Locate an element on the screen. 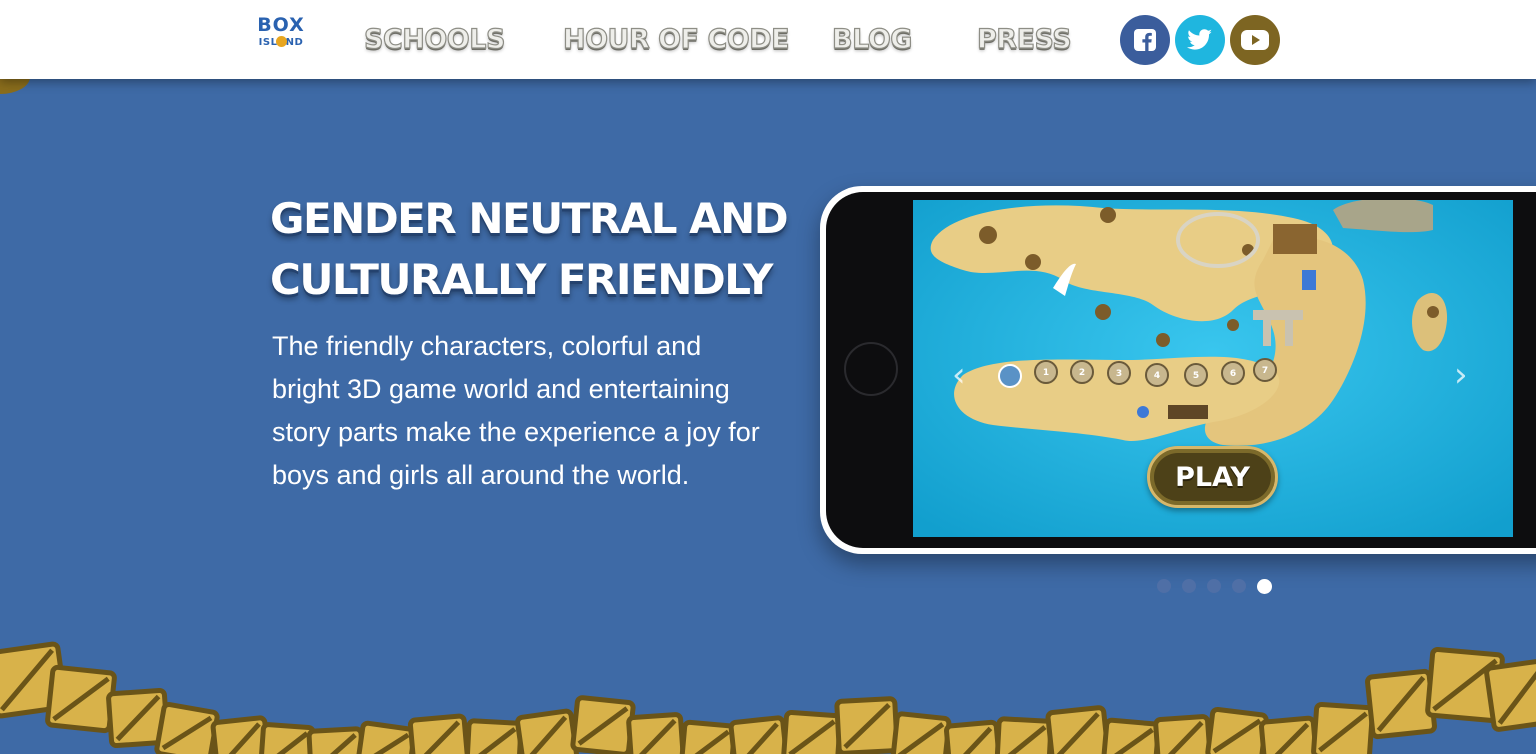  nav-link-press: PRESS is located at coordinates (1024, 40).